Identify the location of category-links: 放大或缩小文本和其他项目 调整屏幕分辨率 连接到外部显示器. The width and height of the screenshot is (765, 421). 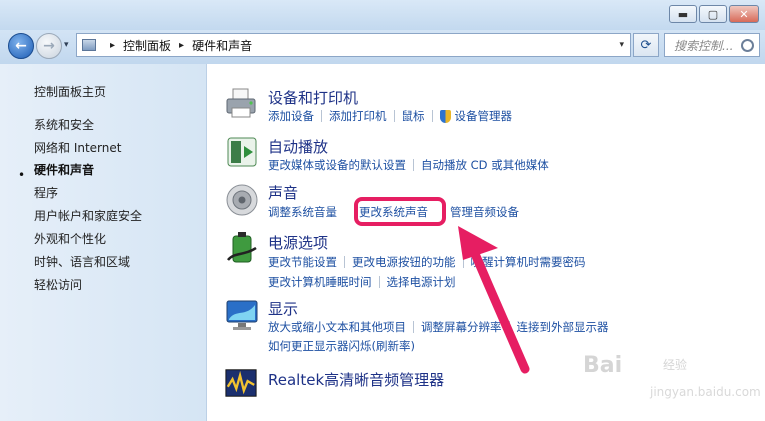
(438, 327).